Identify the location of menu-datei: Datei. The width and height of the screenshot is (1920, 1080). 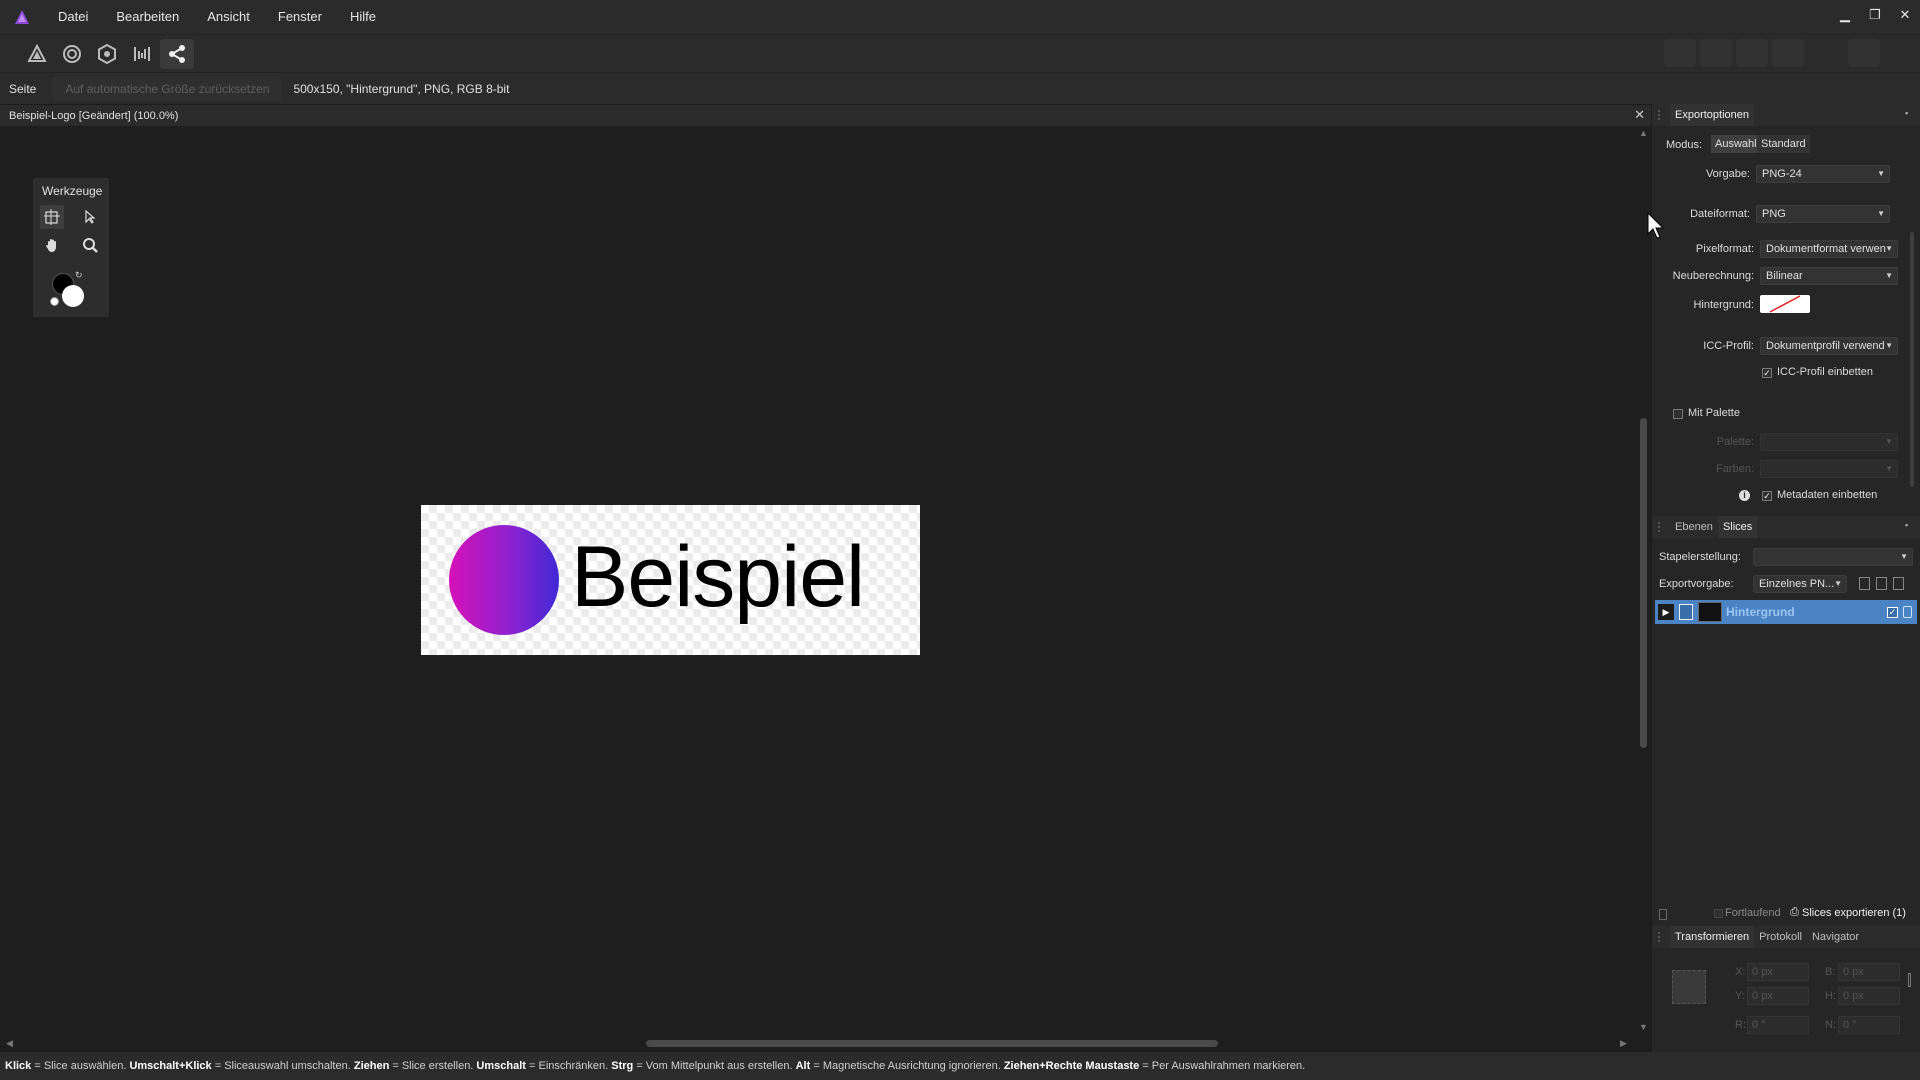
(73, 17).